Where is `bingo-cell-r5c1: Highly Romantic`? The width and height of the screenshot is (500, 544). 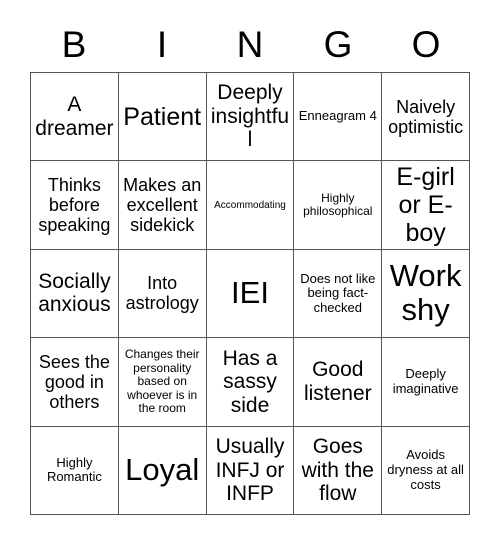 bingo-cell-r5c1: Highly Romantic is located at coordinates (75, 470).